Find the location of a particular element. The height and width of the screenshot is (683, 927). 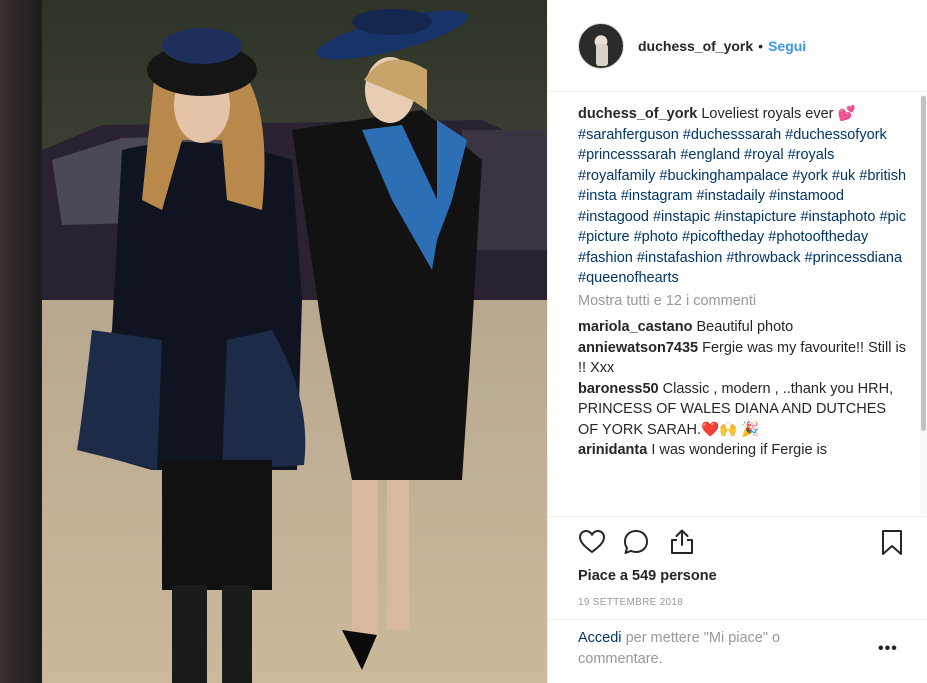

header-username: duchess_of_york is located at coordinates (695, 46).